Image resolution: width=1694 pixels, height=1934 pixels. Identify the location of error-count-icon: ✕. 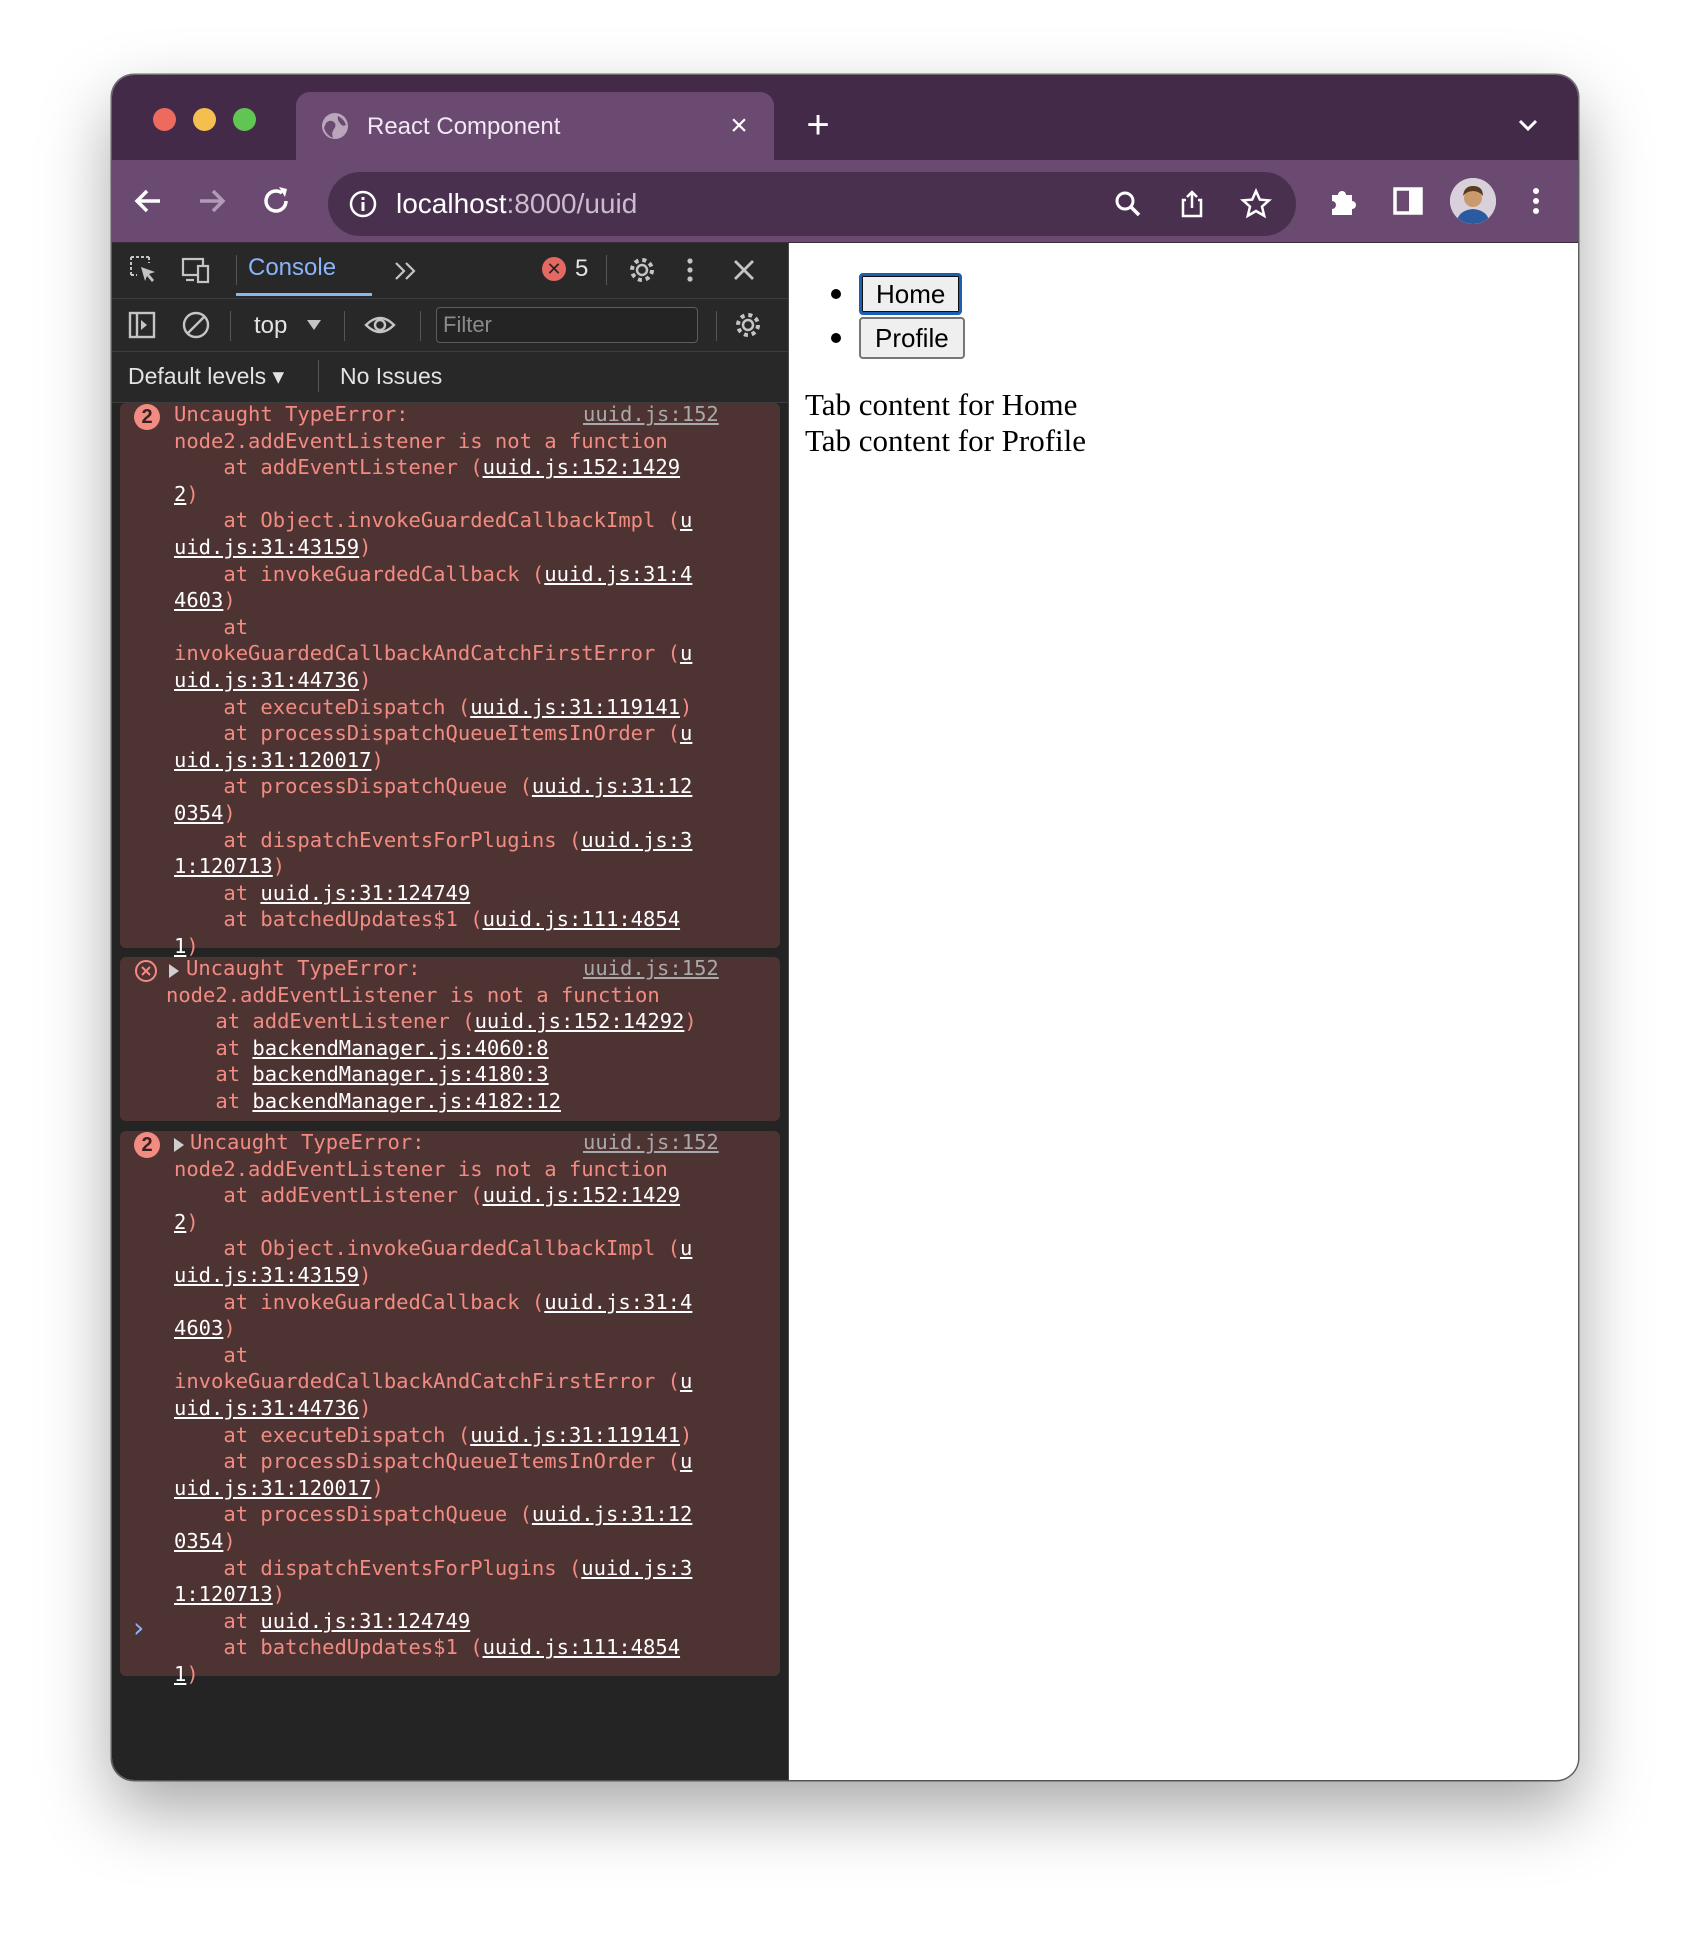
(554, 269).